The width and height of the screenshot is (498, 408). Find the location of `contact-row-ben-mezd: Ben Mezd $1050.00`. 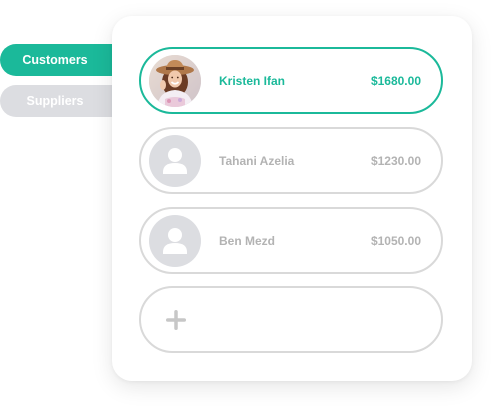

contact-row-ben-mezd: Ben Mezd $1050.00 is located at coordinates (291, 240).